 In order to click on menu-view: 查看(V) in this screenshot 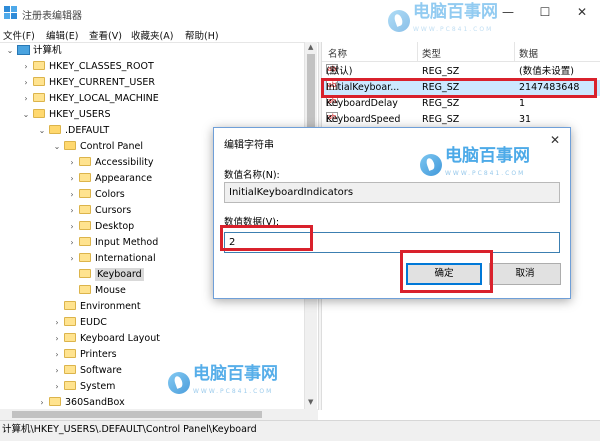, I will do `click(105, 35)`.